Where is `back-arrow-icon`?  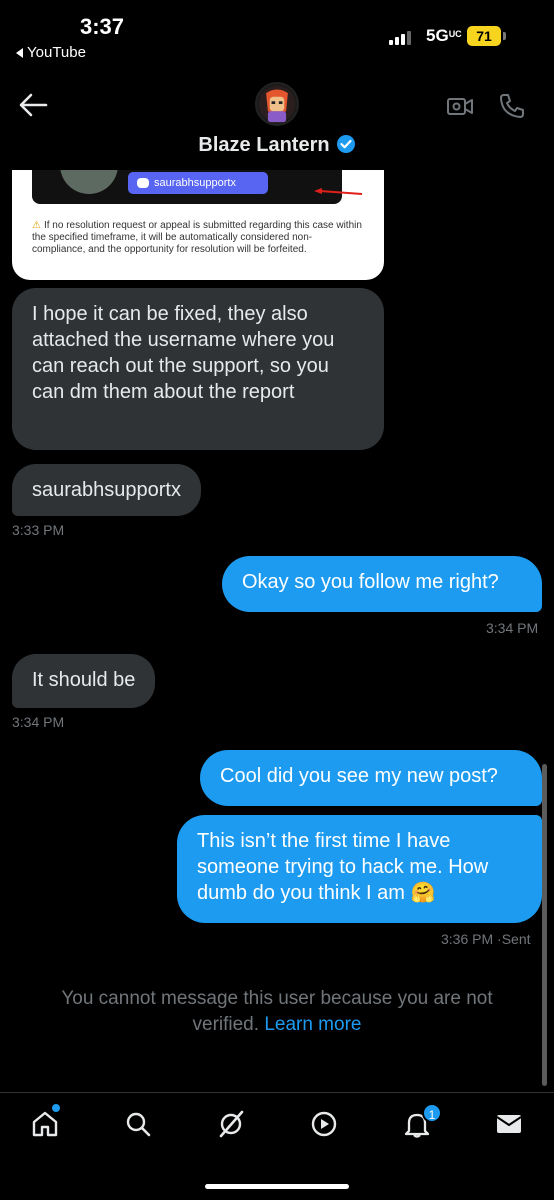
back-arrow-icon is located at coordinates (33, 105).